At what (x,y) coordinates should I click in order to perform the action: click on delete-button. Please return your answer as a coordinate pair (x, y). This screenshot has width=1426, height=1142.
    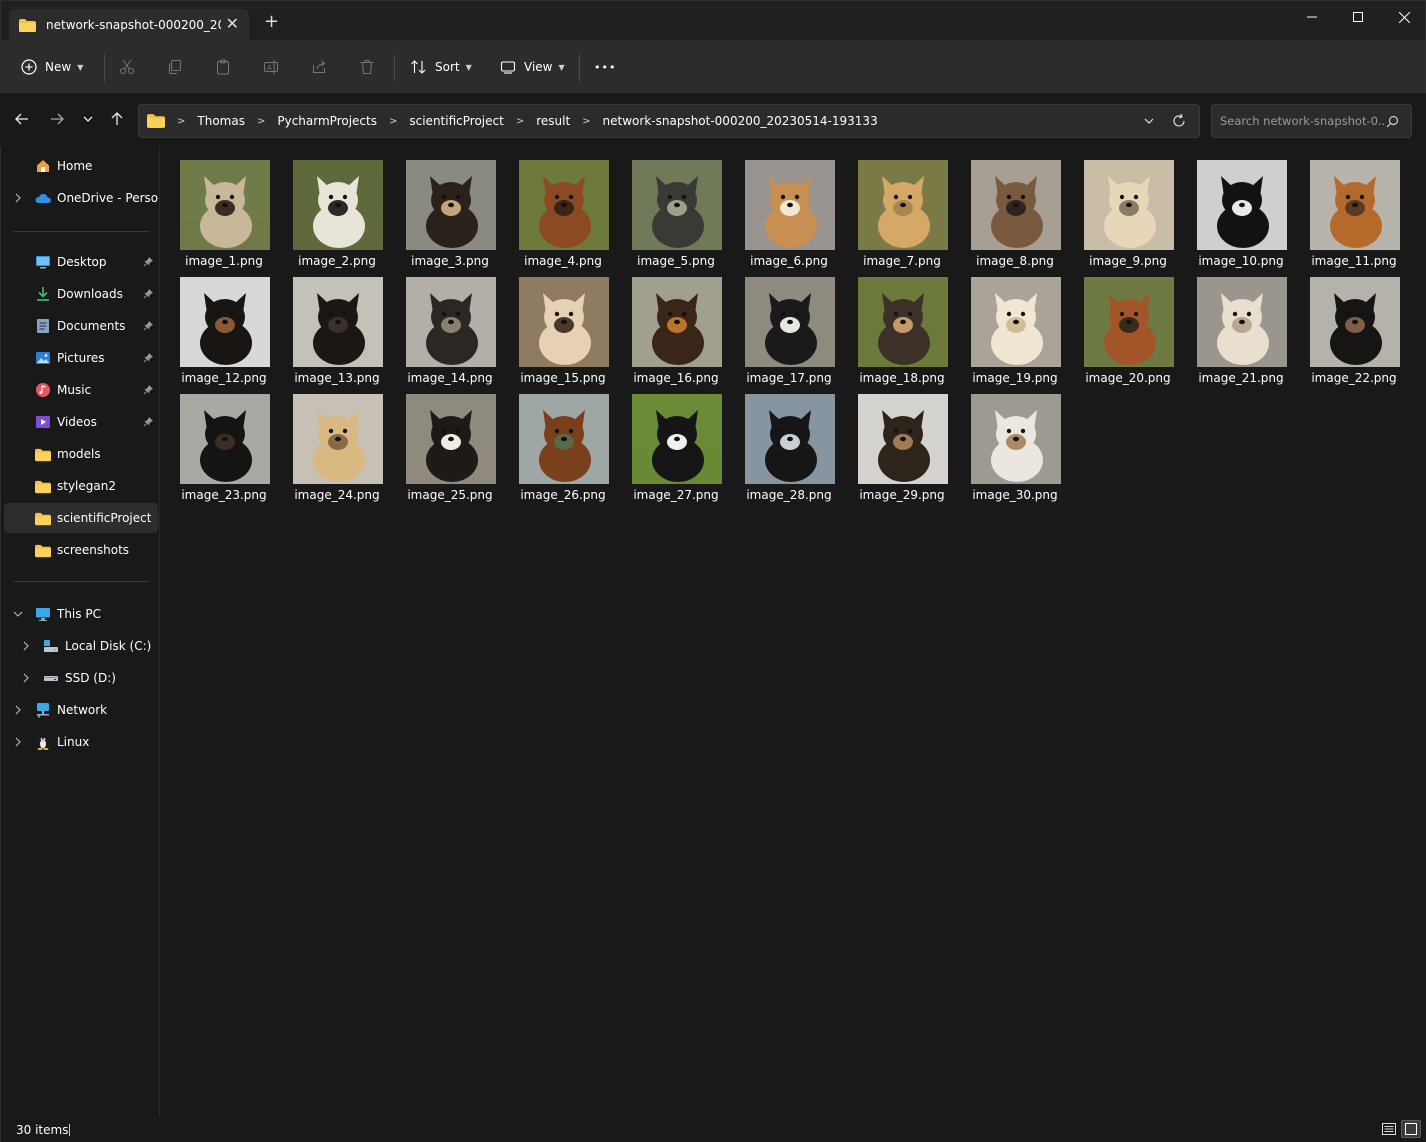
    Looking at the image, I should click on (371, 67).